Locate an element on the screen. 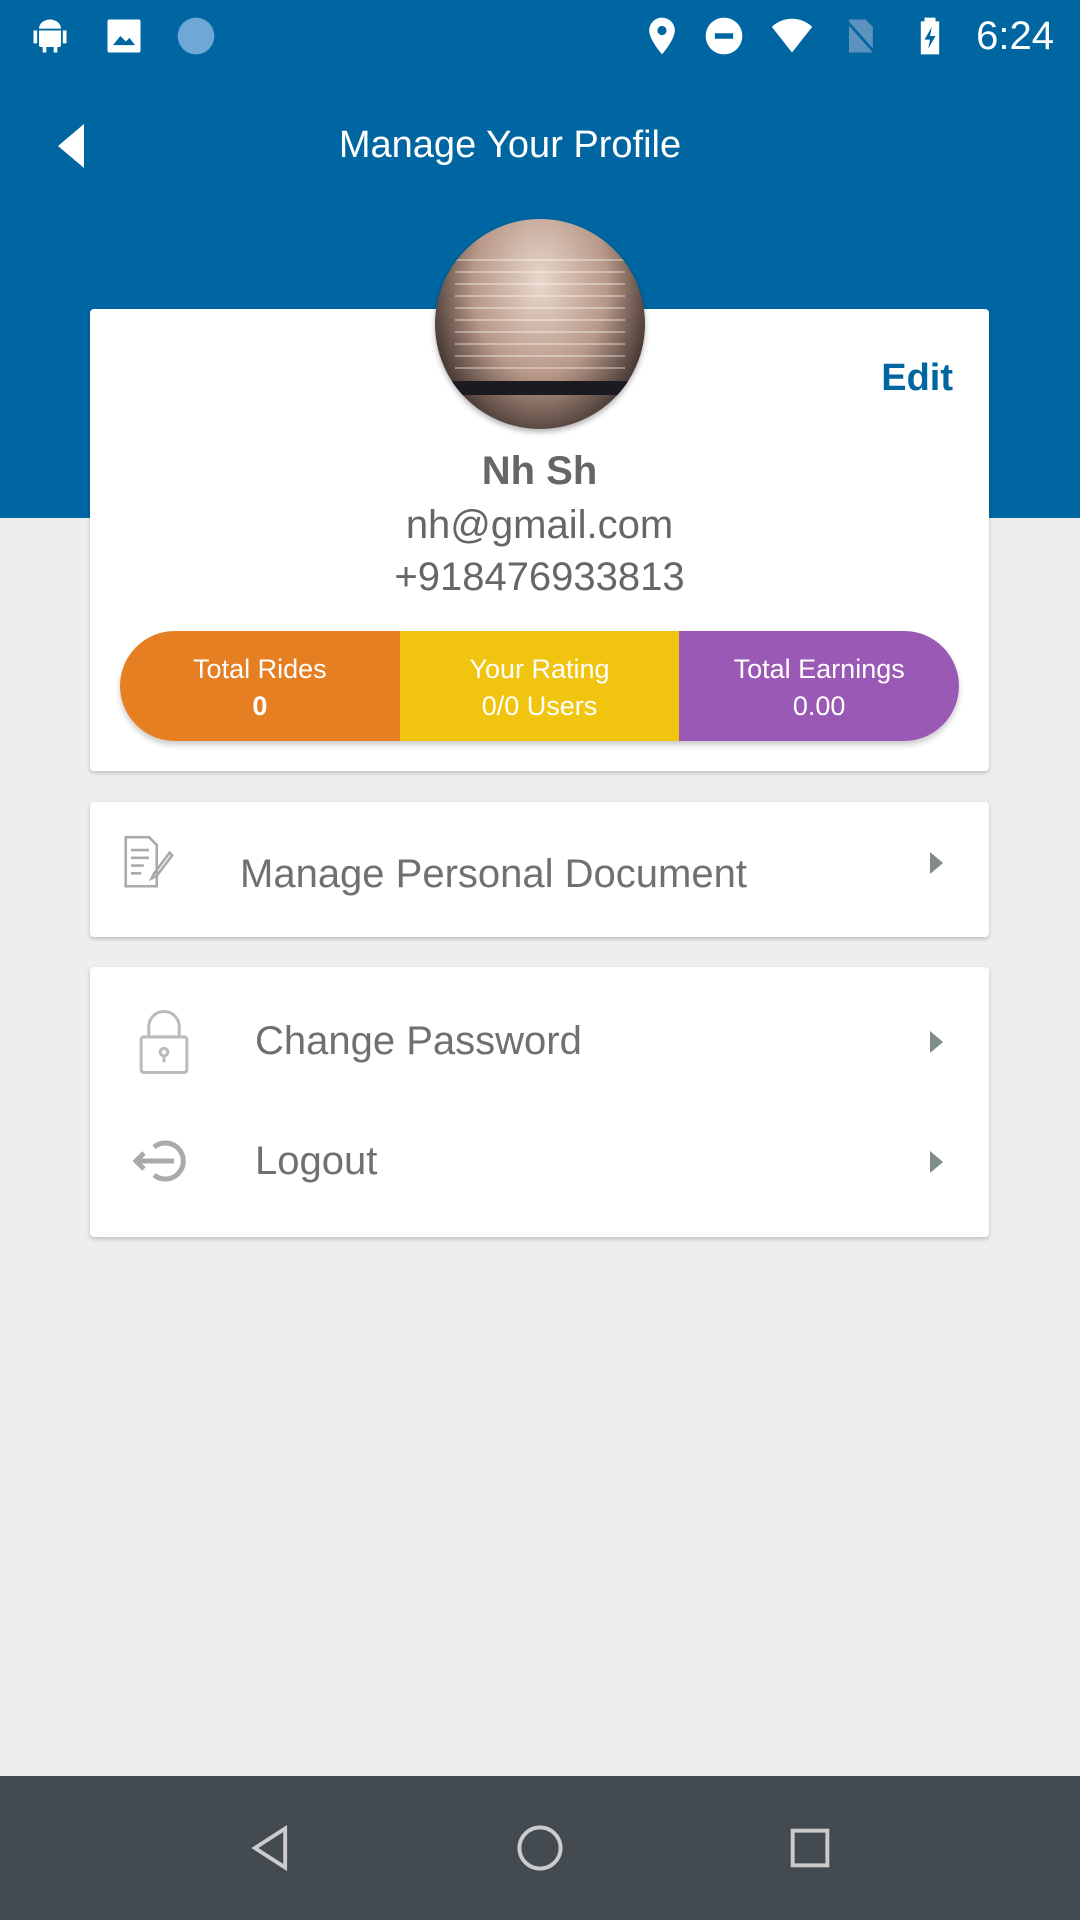  stat-value: 0/0 Users is located at coordinates (539, 706).